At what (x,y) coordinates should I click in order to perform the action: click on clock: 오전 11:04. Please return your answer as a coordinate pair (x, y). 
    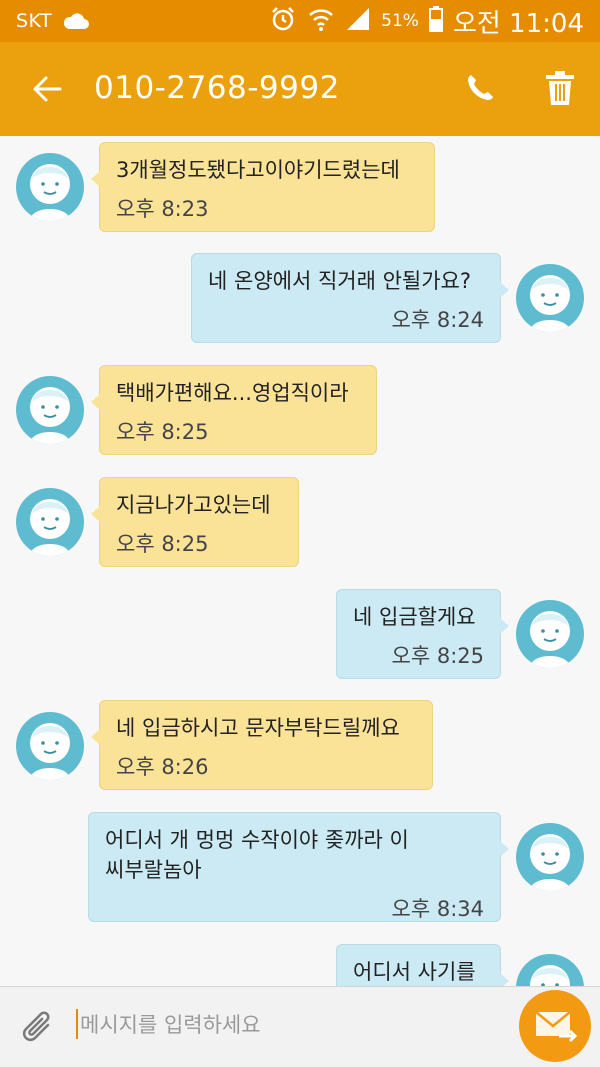
    Looking at the image, I should click on (518, 23).